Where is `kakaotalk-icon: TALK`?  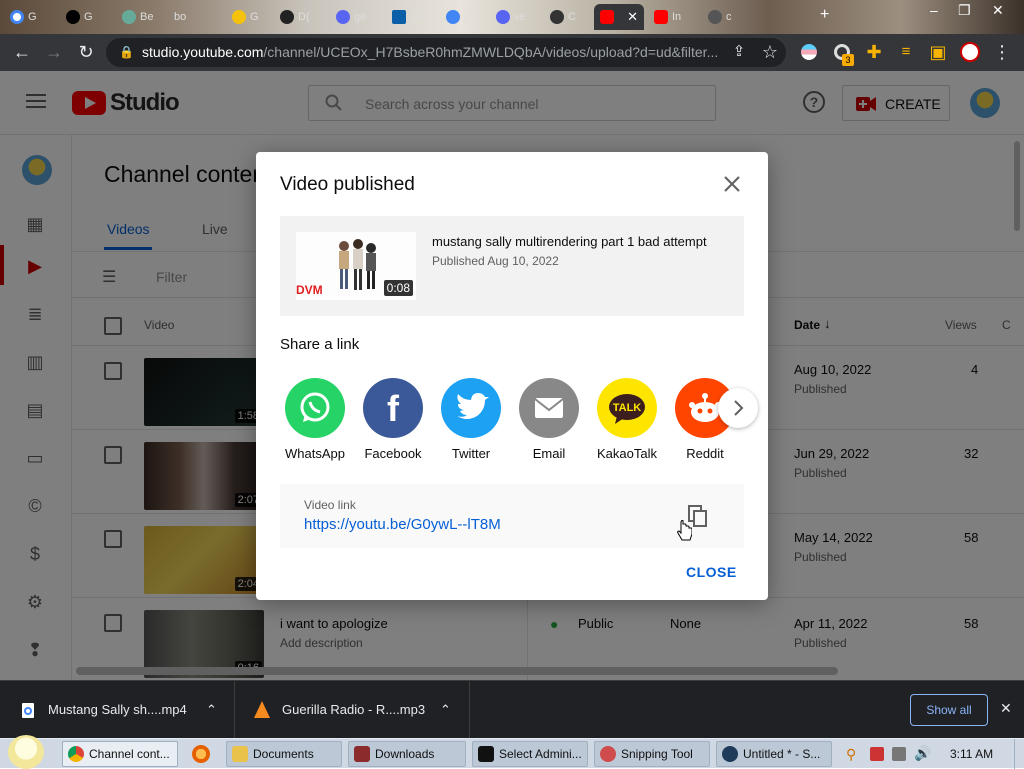
kakaotalk-icon: TALK is located at coordinates (627, 408).